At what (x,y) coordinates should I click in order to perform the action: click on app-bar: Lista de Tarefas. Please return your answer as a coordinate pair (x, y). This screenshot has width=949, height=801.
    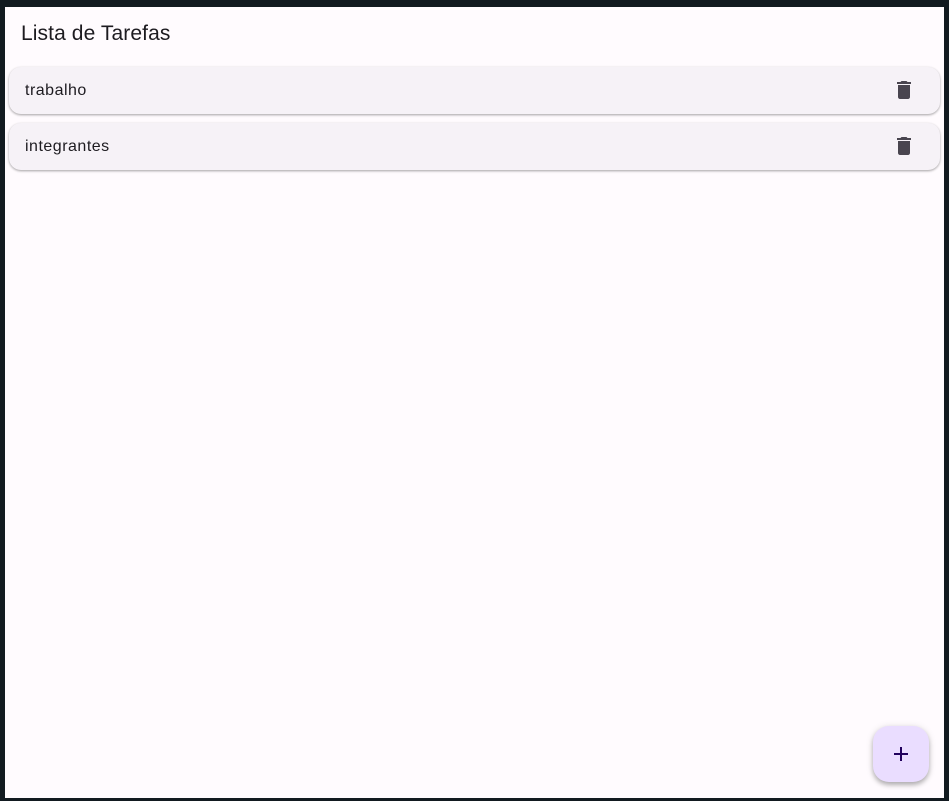
    Looking at the image, I should click on (474, 35).